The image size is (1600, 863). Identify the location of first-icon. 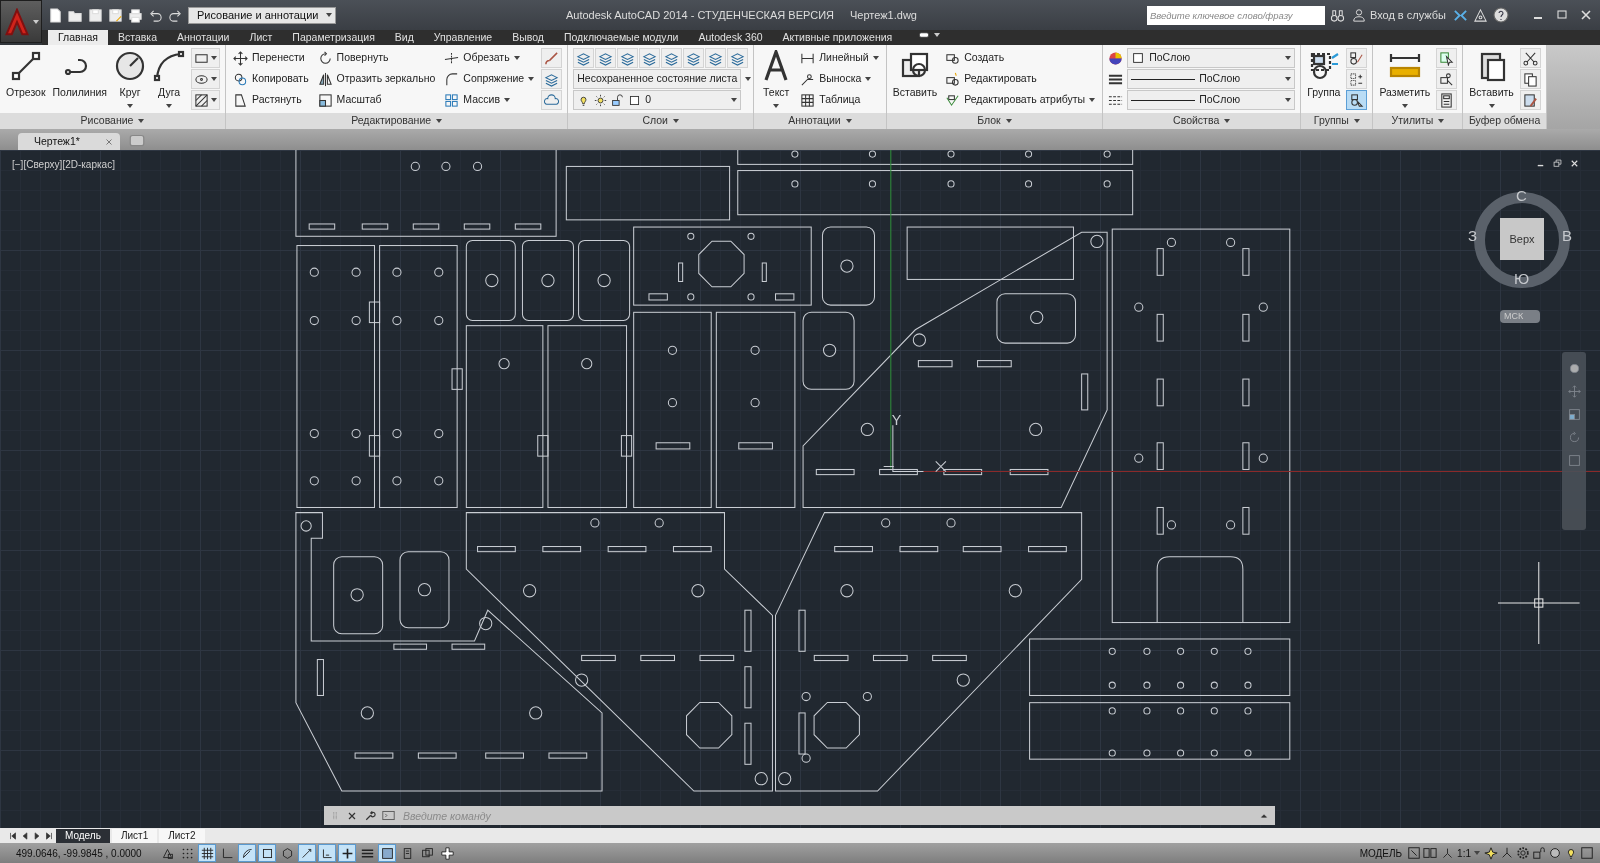
(13, 835).